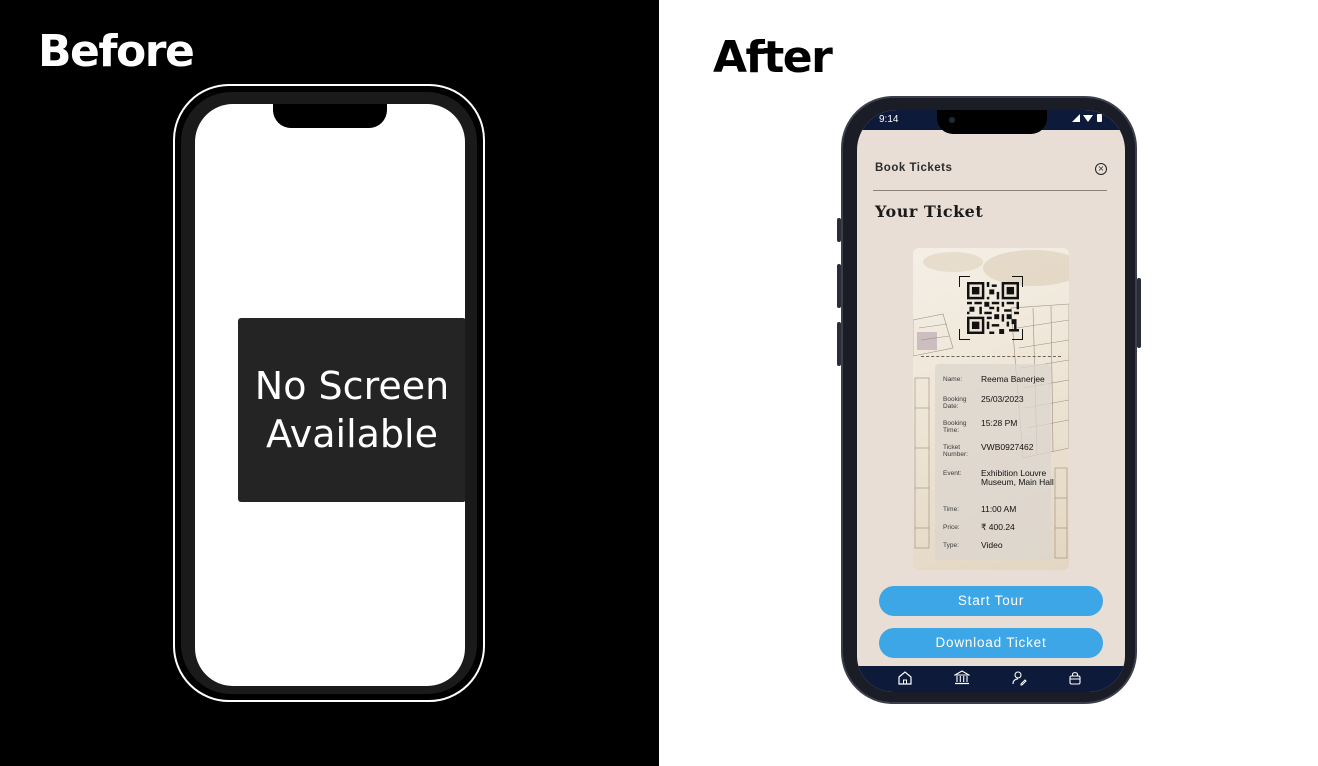 This screenshot has width=1318, height=766. What do you see at coordinates (1017, 477) in the screenshot?
I see `field-value: Exhibition Louvre Museum, Main Hall` at bounding box center [1017, 477].